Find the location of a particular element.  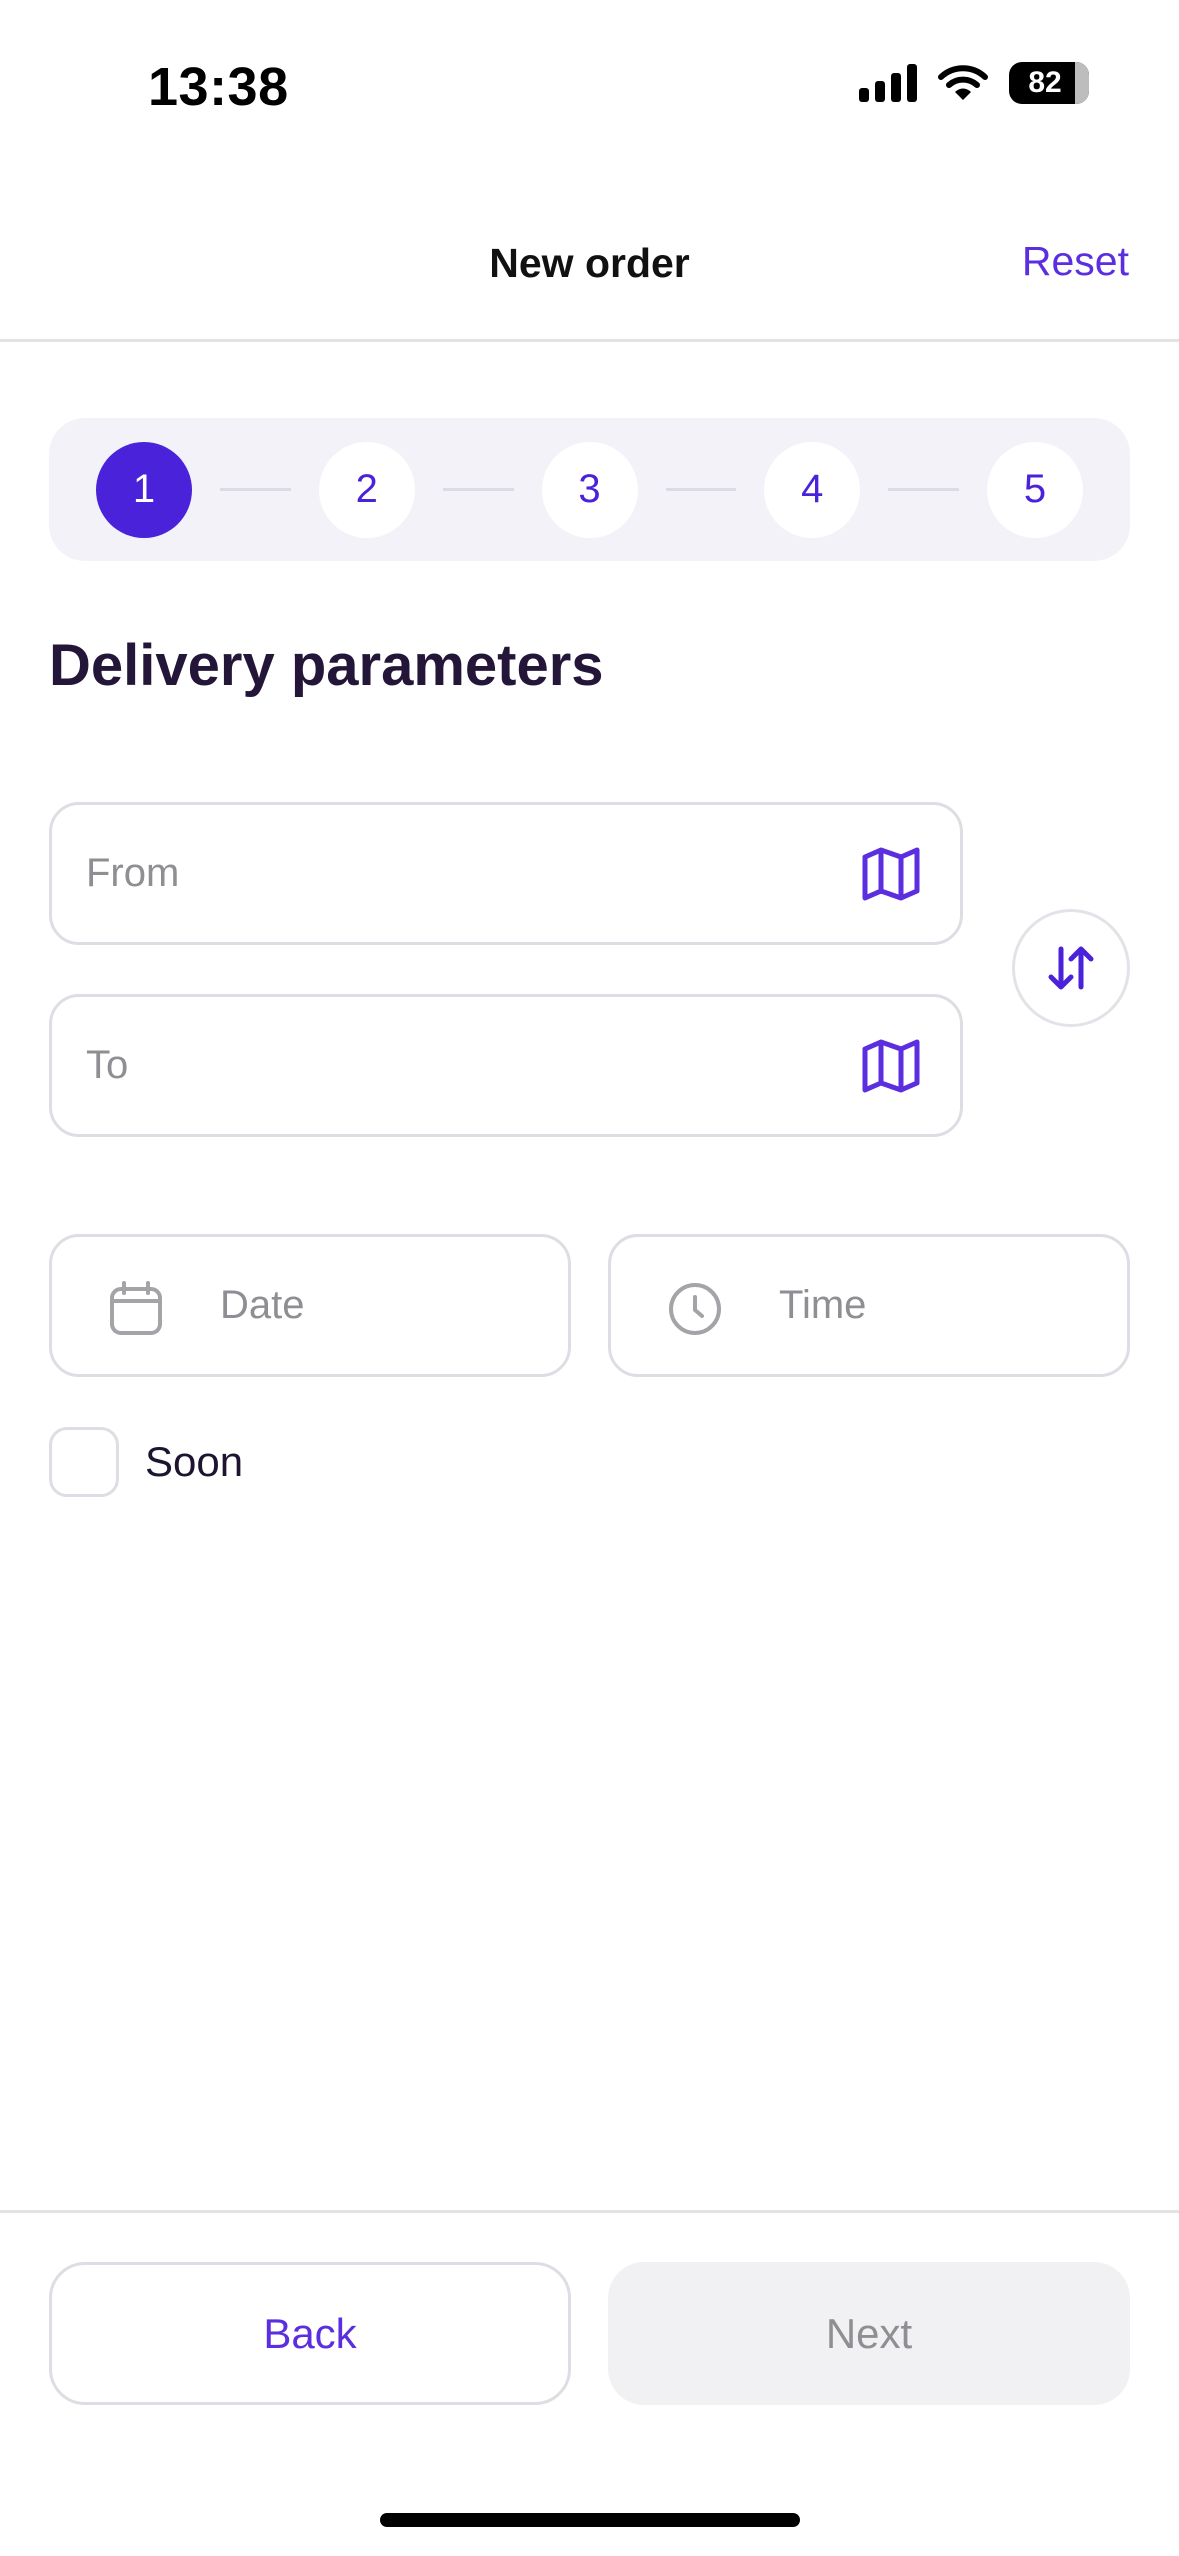

soon-checkbox-label: Soon is located at coordinates (194, 1462).